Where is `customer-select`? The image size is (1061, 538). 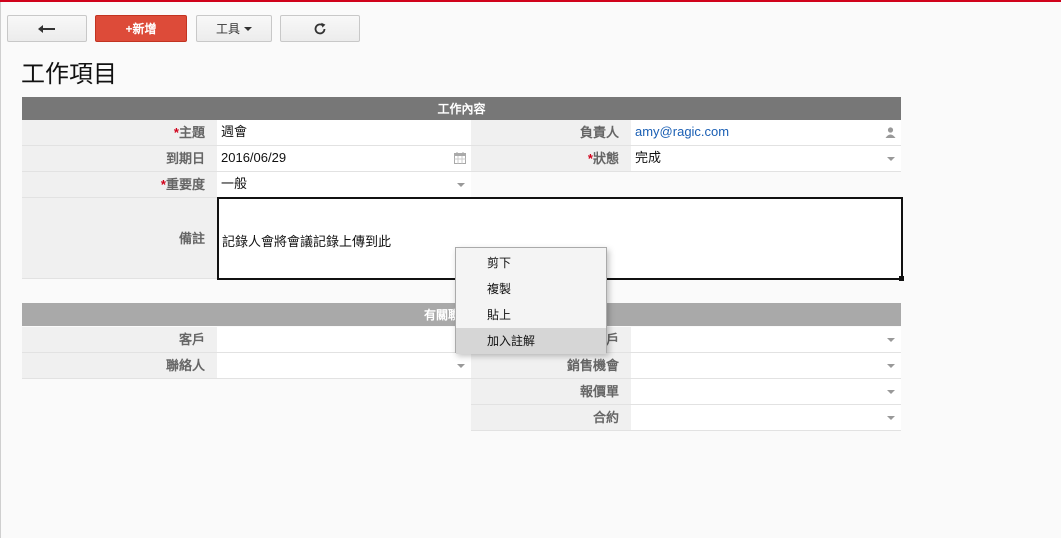
customer-select is located at coordinates (344, 340).